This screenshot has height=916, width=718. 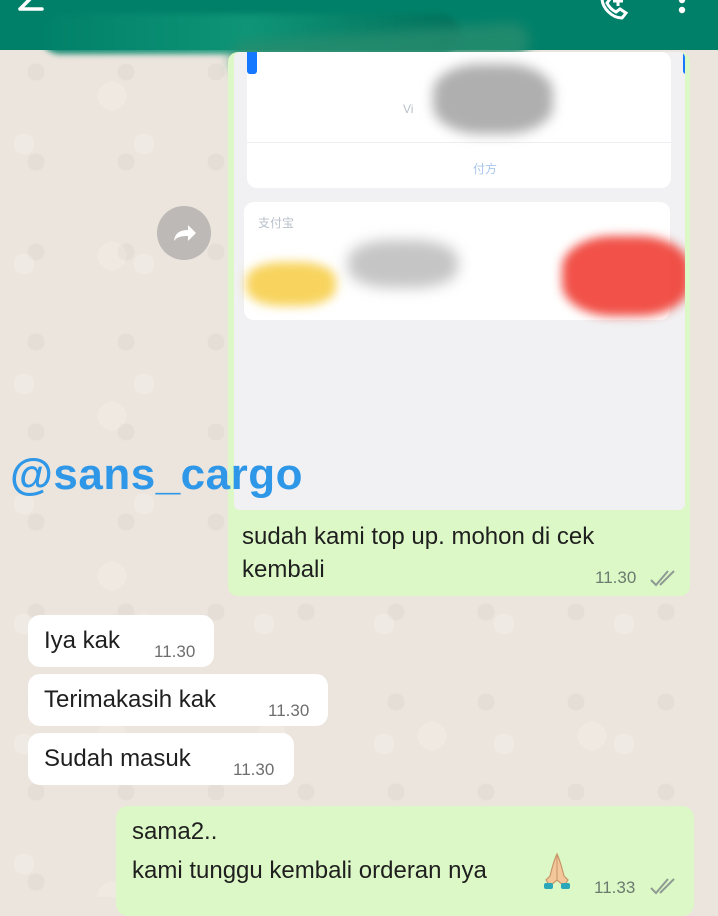 What do you see at coordinates (682, 14) in the screenshot?
I see `more-vert-icon` at bounding box center [682, 14].